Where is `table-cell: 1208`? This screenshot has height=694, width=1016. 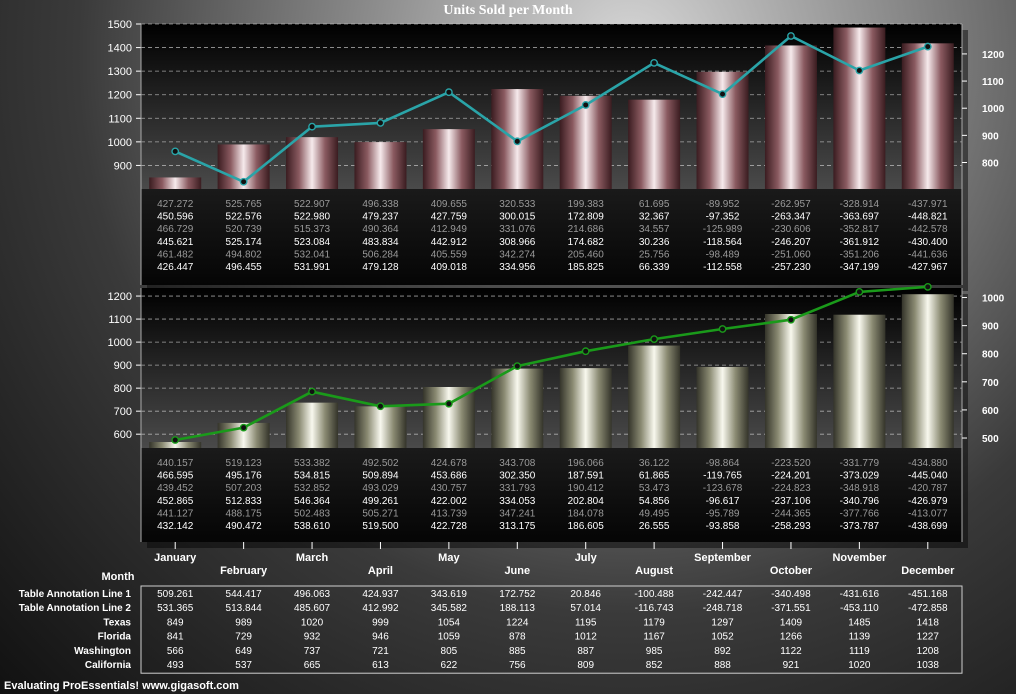 table-cell: 1208 is located at coordinates (928, 651).